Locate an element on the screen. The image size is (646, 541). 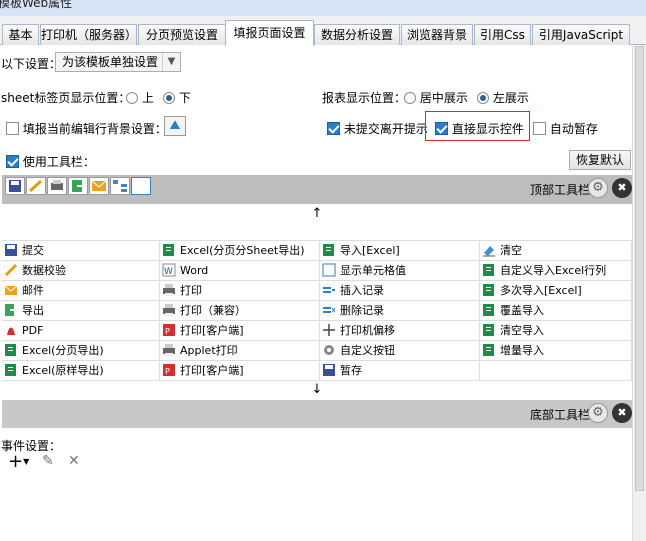
vertical-scrollbar is located at coordinates (639, 293).